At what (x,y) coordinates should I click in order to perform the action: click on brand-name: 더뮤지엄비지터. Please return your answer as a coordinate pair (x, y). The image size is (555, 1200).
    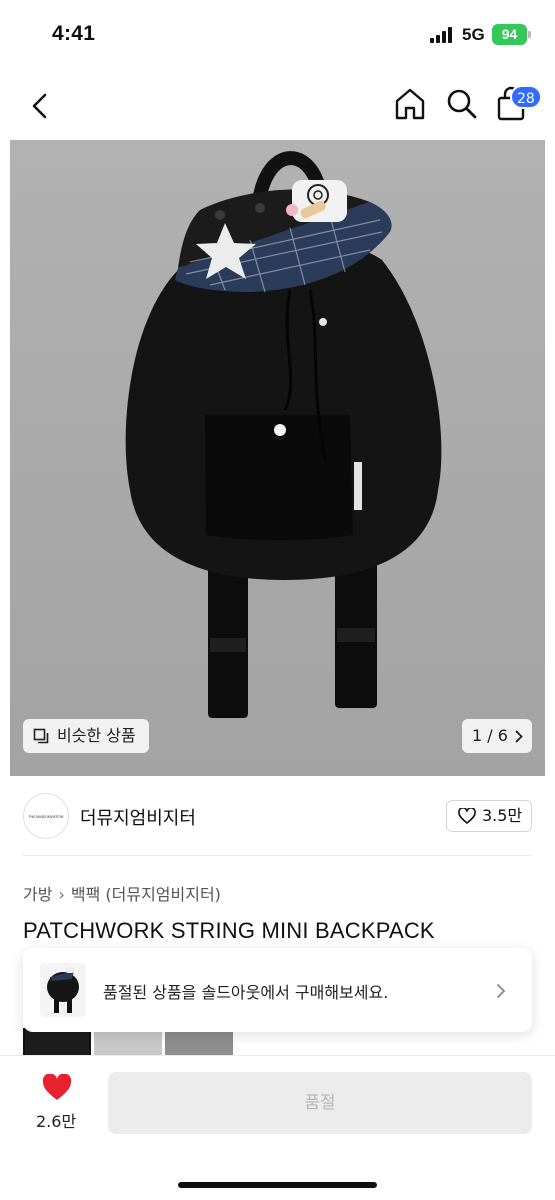
    Looking at the image, I should click on (138, 817).